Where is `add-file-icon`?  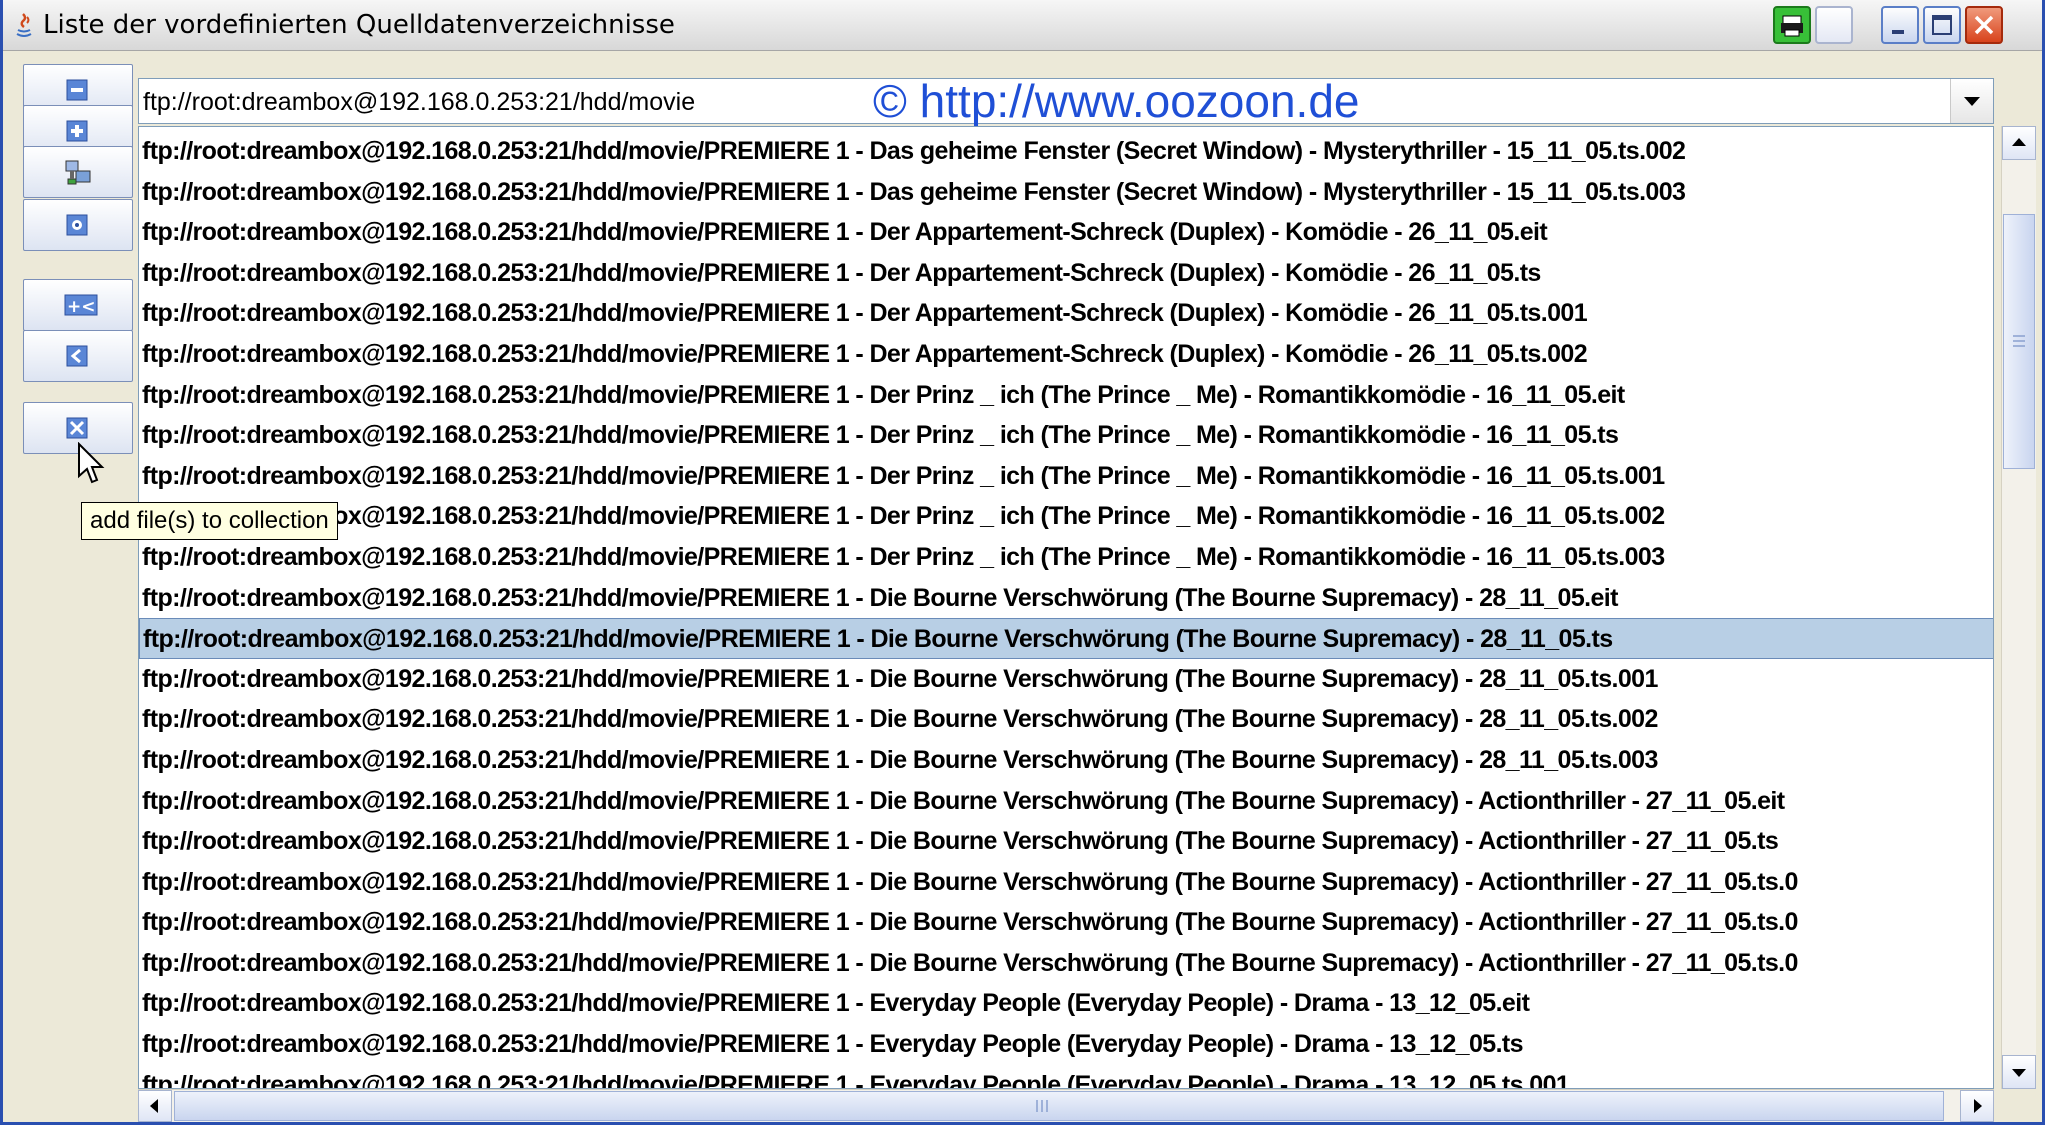
add-file-icon is located at coordinates (77, 356).